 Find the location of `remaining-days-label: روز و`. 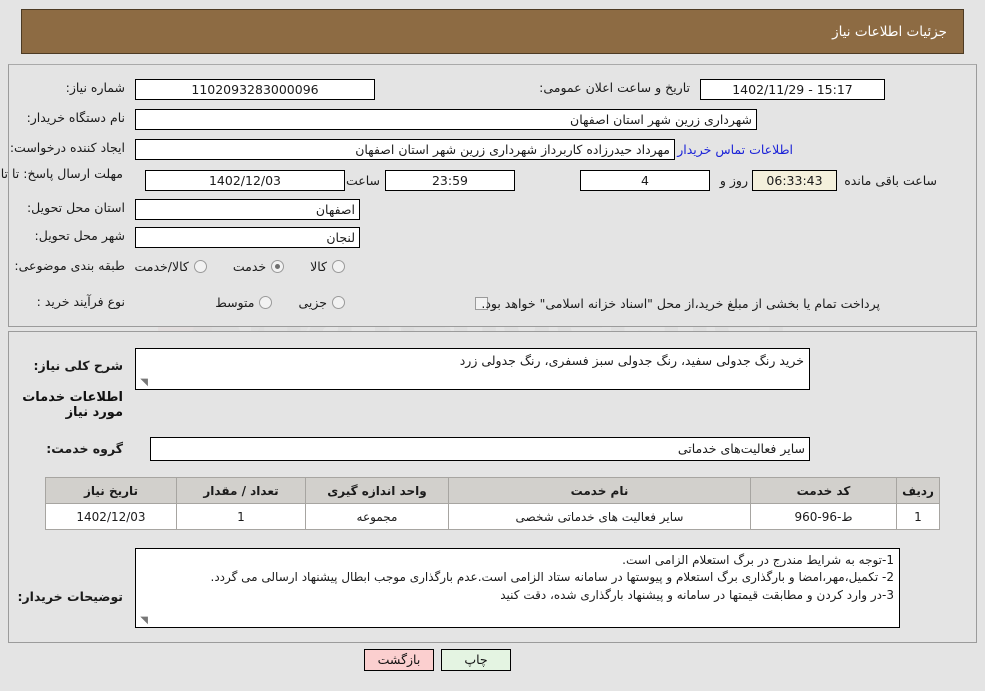

remaining-days-label: روز و is located at coordinates (733, 180).